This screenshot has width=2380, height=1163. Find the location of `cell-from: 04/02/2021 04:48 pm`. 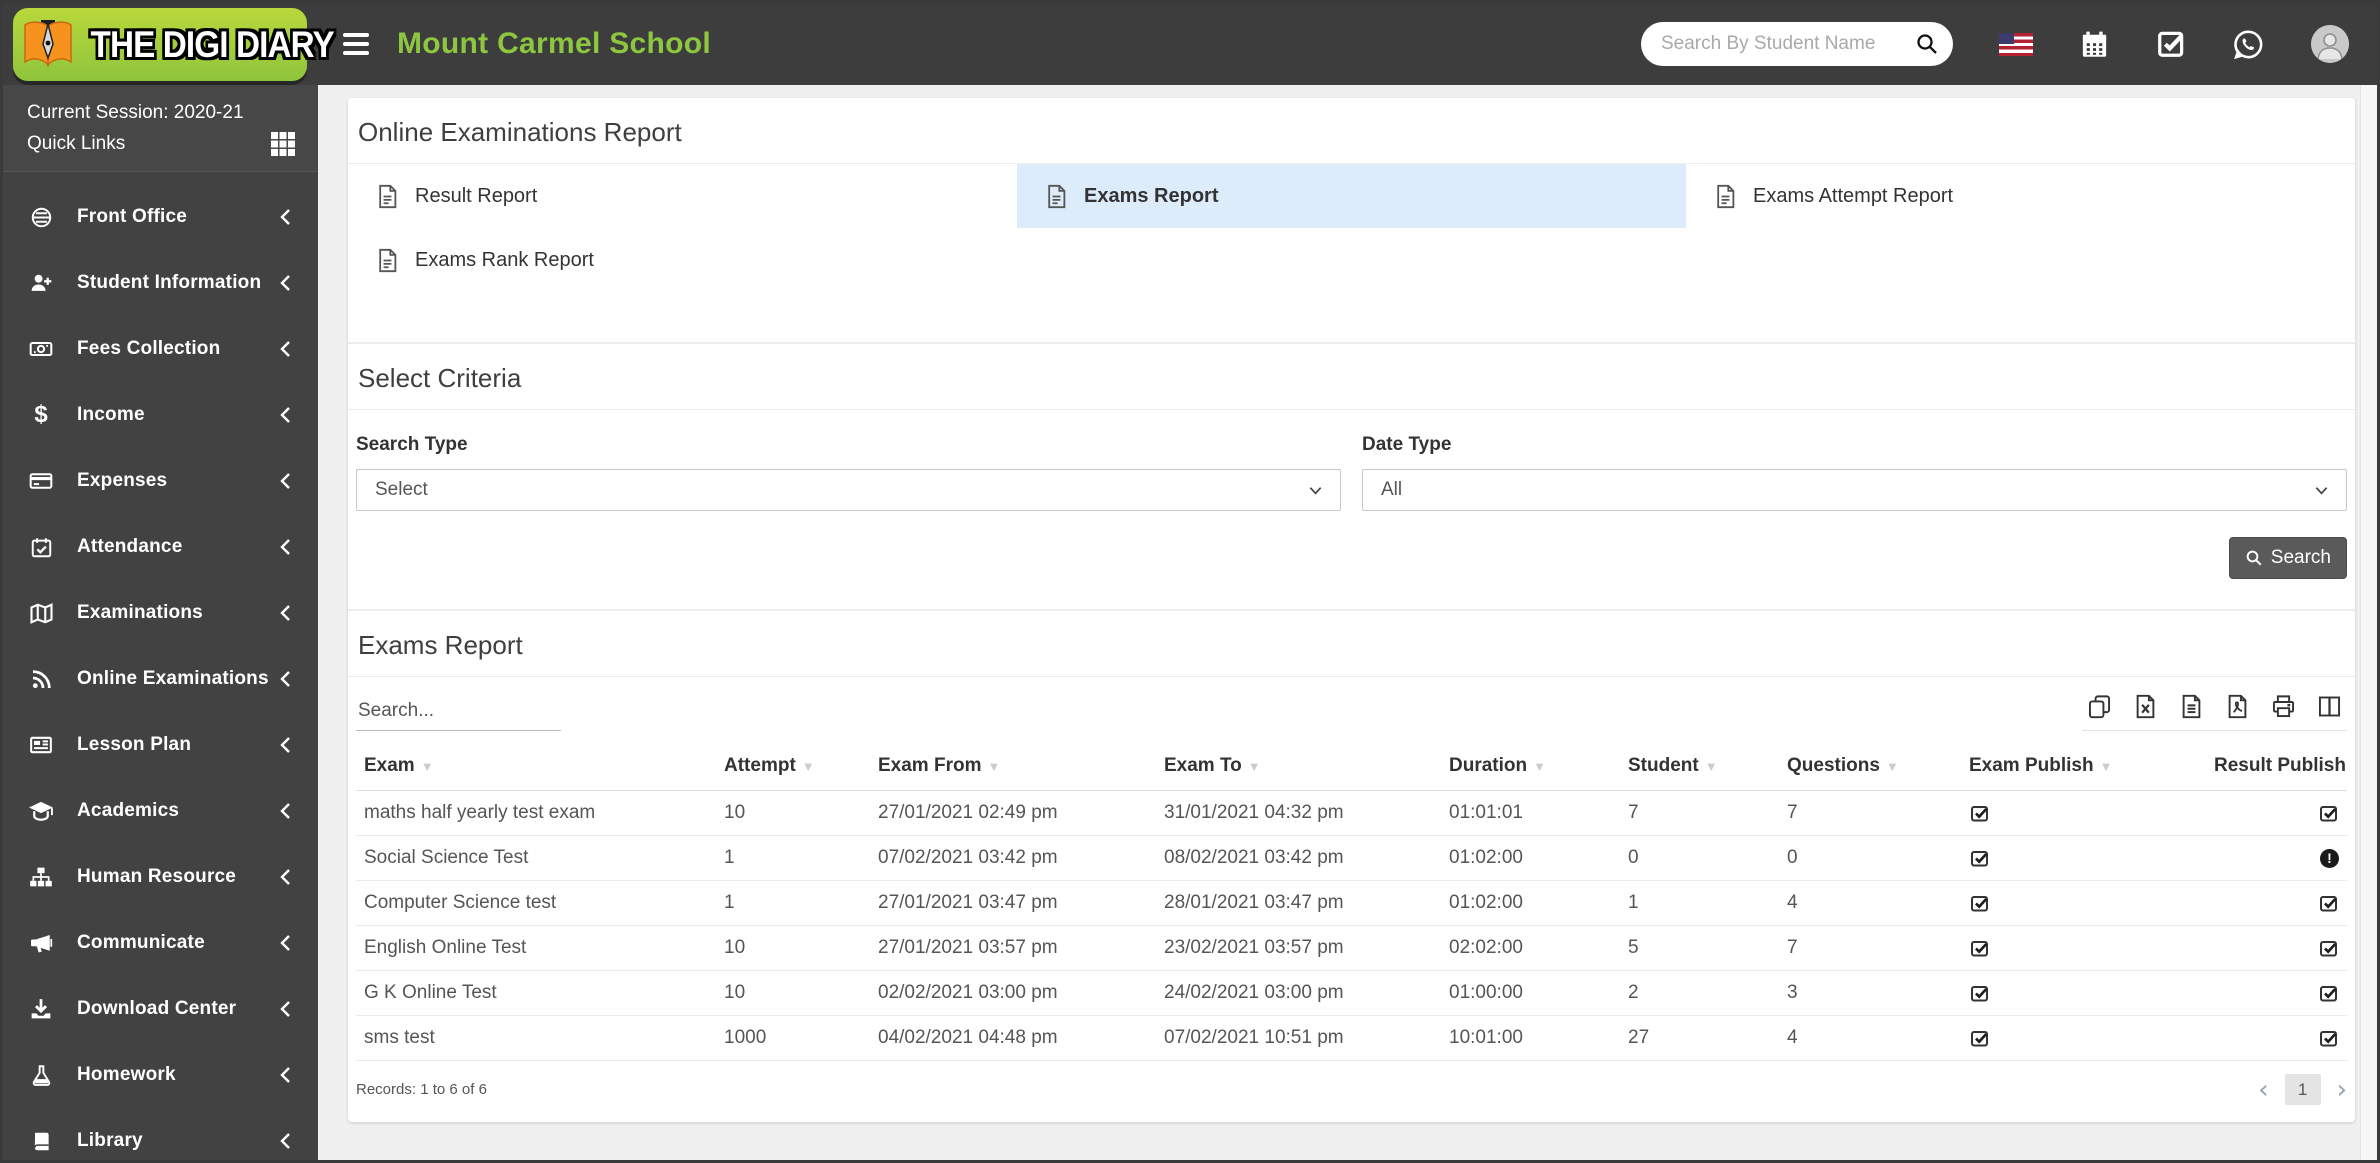

cell-from: 04/02/2021 04:48 pm is located at coordinates (1013, 1038).